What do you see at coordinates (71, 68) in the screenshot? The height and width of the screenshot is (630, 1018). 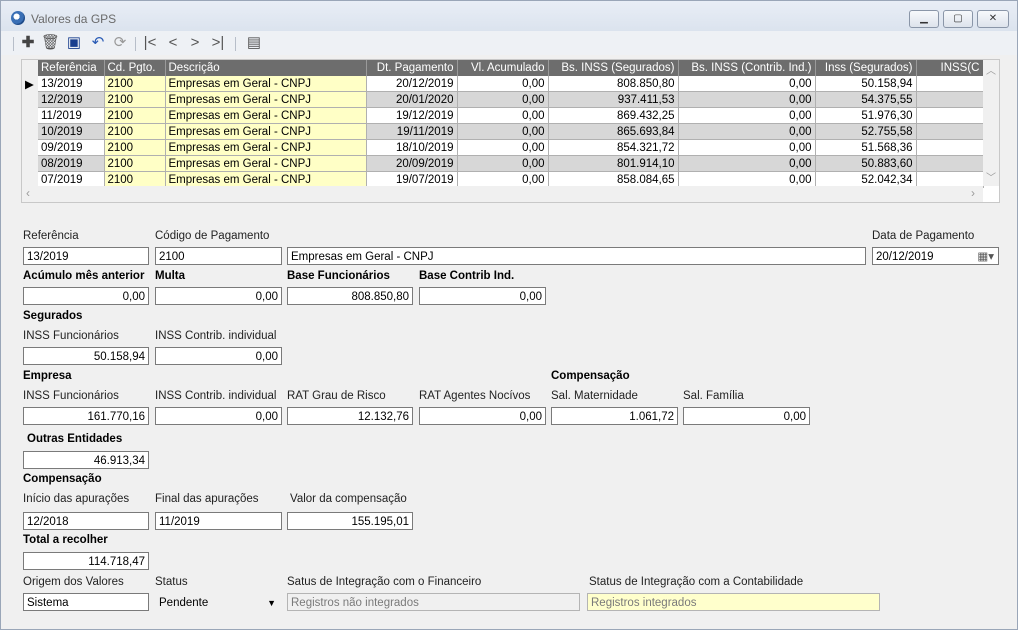 I see `column-header: Referência` at bounding box center [71, 68].